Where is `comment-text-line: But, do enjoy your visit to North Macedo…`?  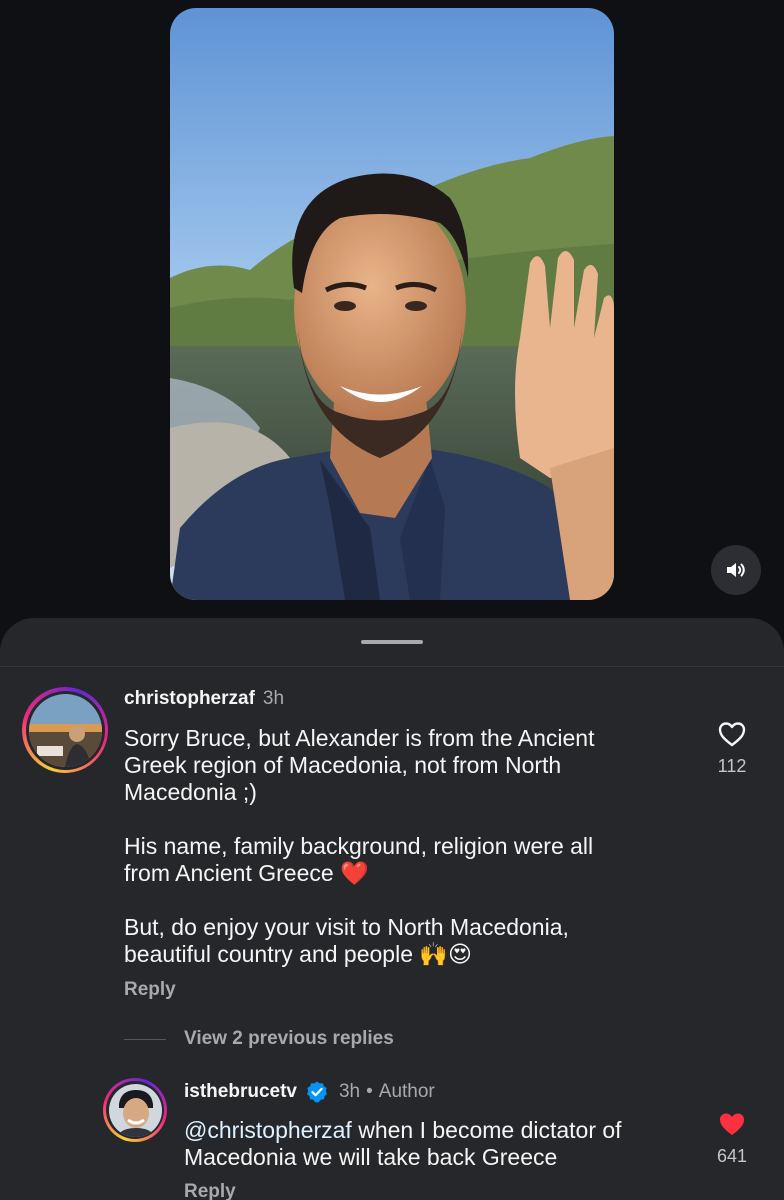 comment-text-line: But, do enjoy your visit to North Macedo… is located at coordinates (346, 927).